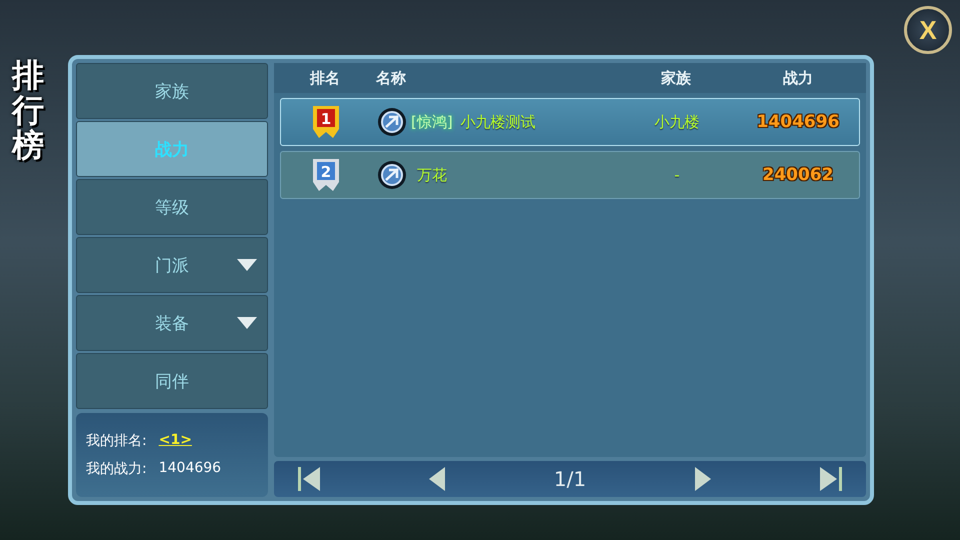  What do you see at coordinates (928, 30) in the screenshot?
I see `close-button: X` at bounding box center [928, 30].